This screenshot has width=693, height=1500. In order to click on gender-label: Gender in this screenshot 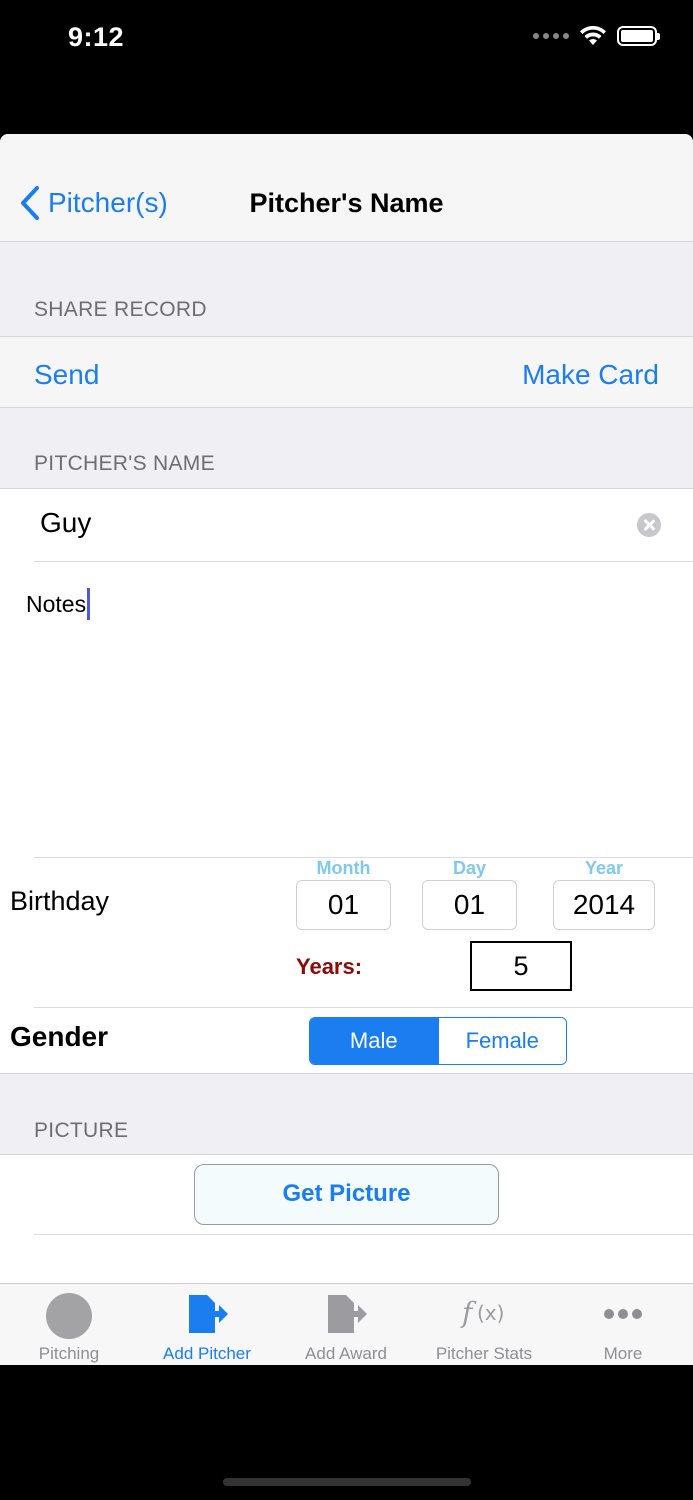, I will do `click(59, 1036)`.